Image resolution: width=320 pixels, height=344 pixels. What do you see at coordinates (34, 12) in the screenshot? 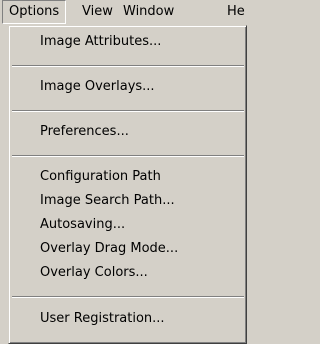
I see `menu-options: Options` at bounding box center [34, 12].